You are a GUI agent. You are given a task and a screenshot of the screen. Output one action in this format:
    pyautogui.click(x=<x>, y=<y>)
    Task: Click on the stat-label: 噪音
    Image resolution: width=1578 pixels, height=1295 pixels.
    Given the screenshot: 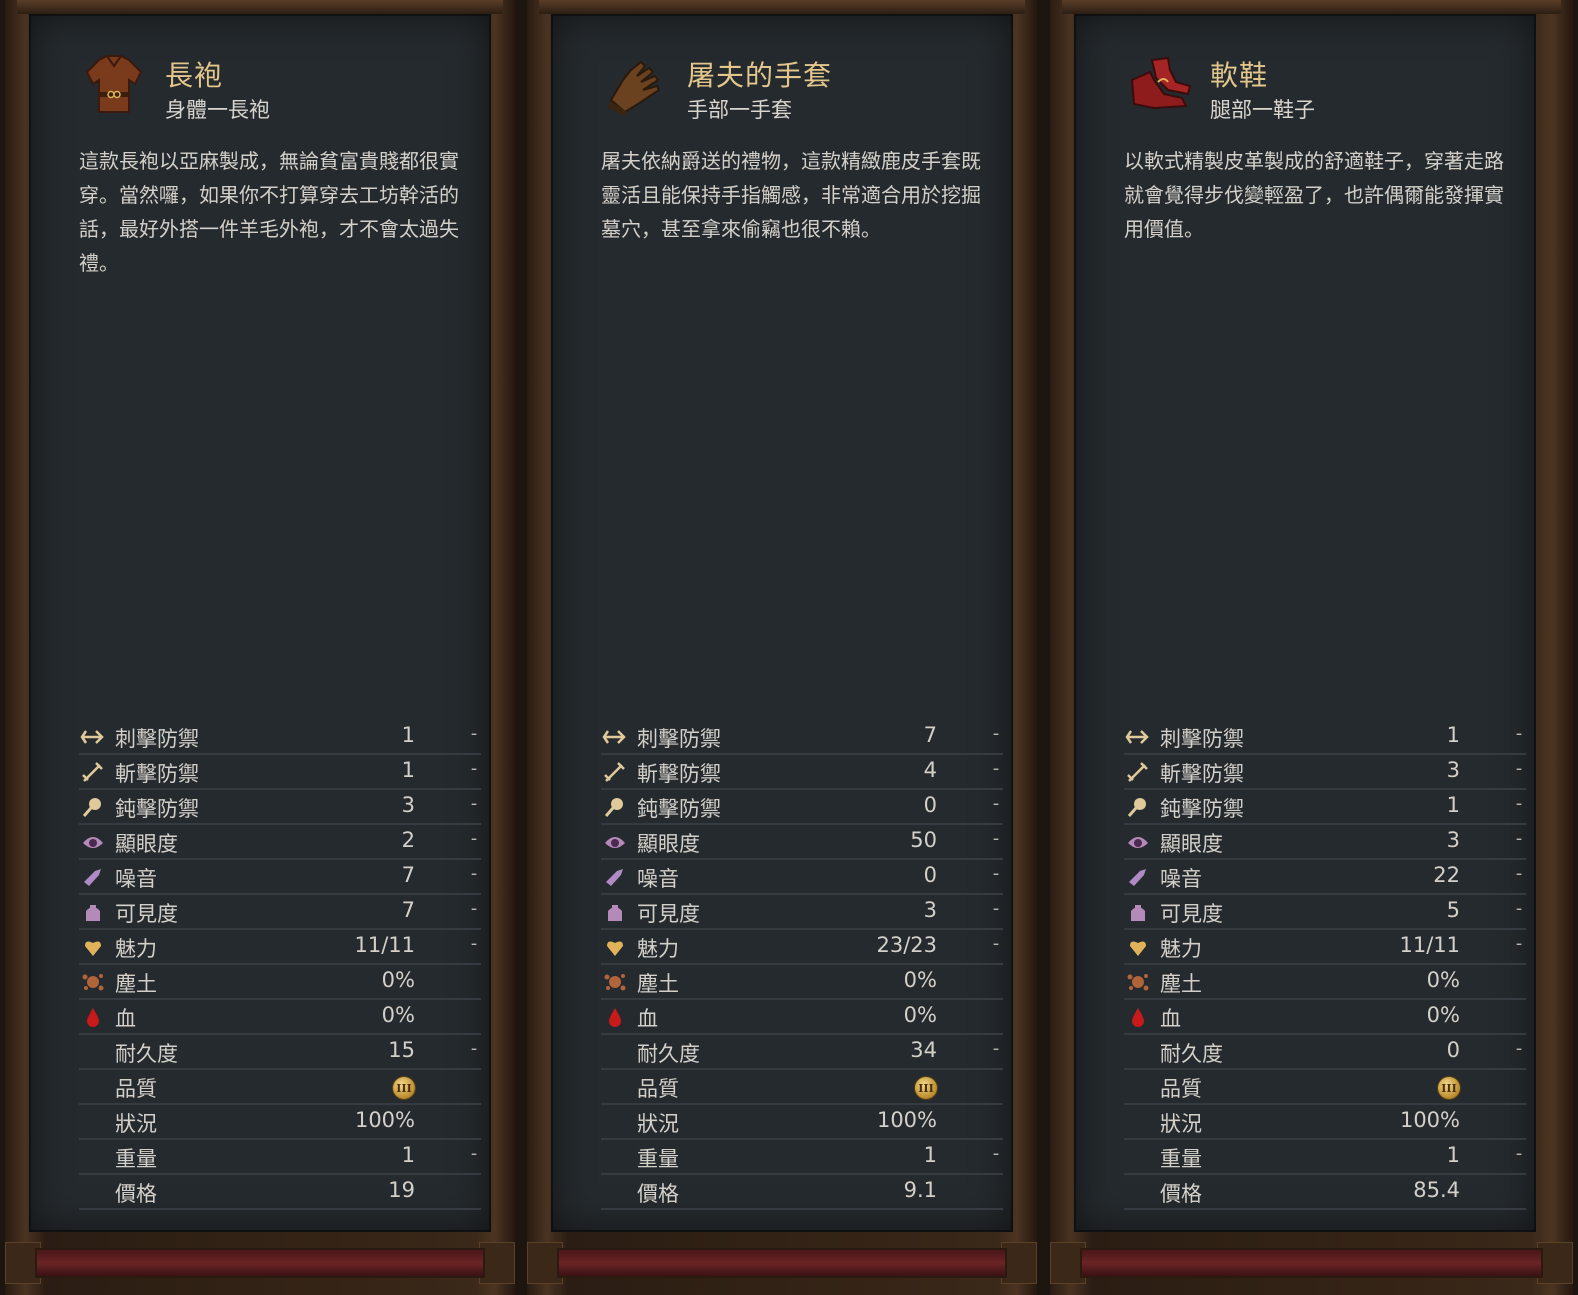 What is the action you would take?
    pyautogui.click(x=1181, y=879)
    